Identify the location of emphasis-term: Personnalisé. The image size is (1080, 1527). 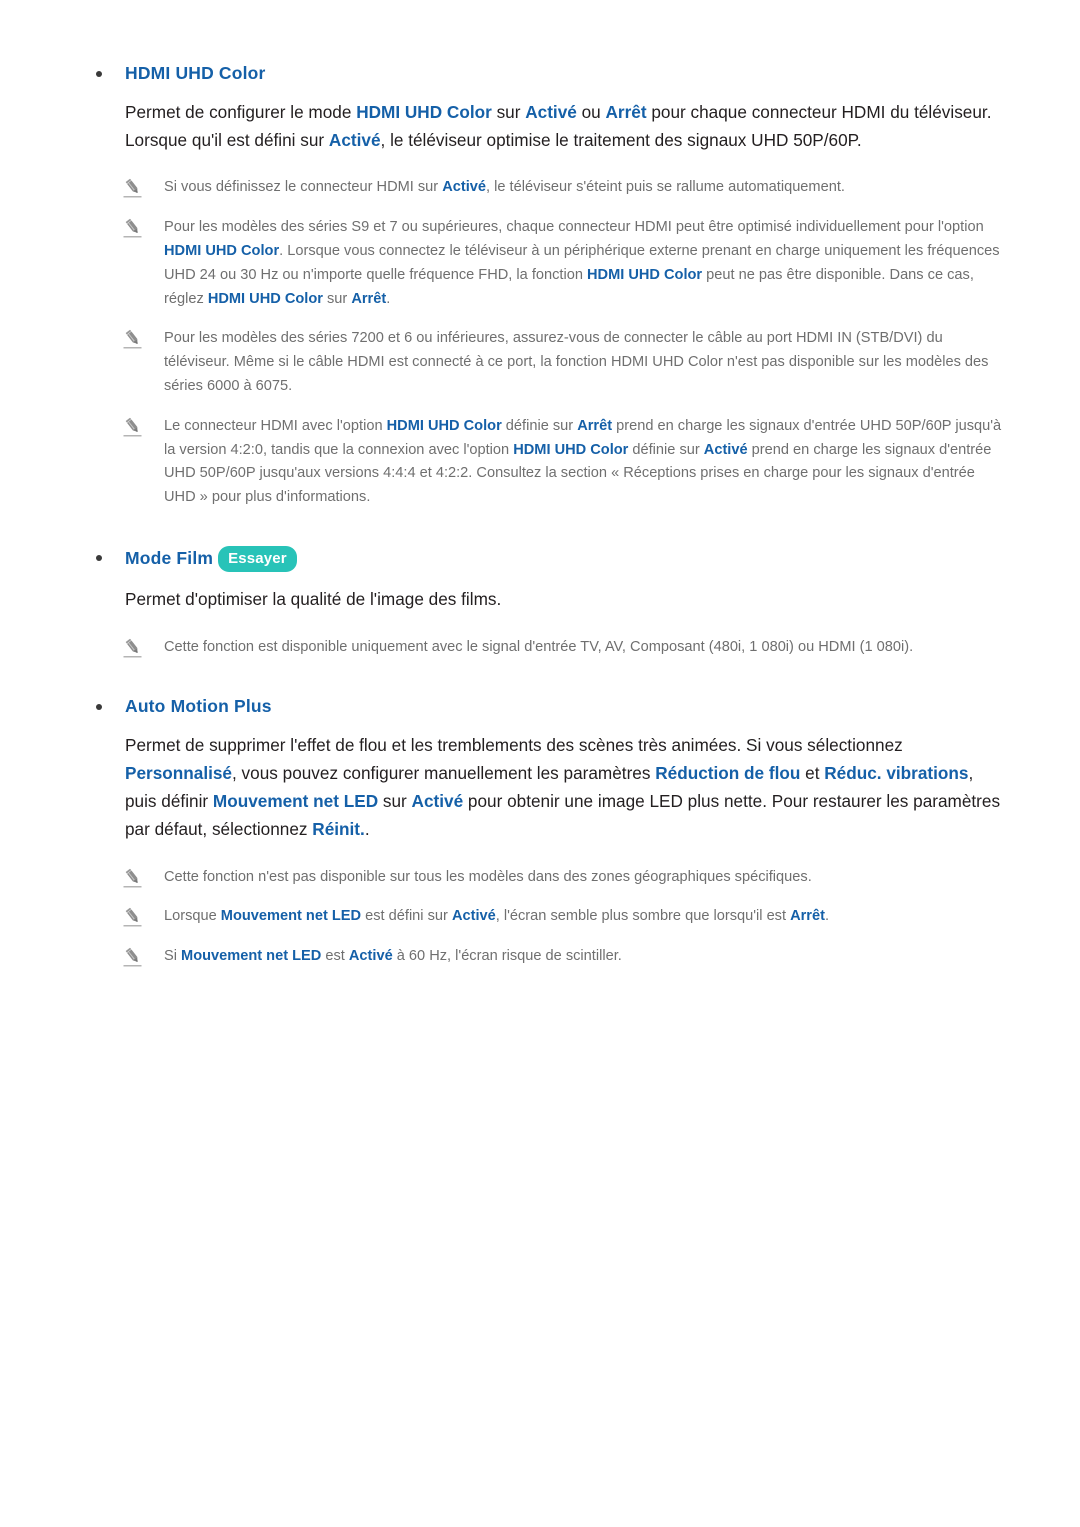
(178, 773).